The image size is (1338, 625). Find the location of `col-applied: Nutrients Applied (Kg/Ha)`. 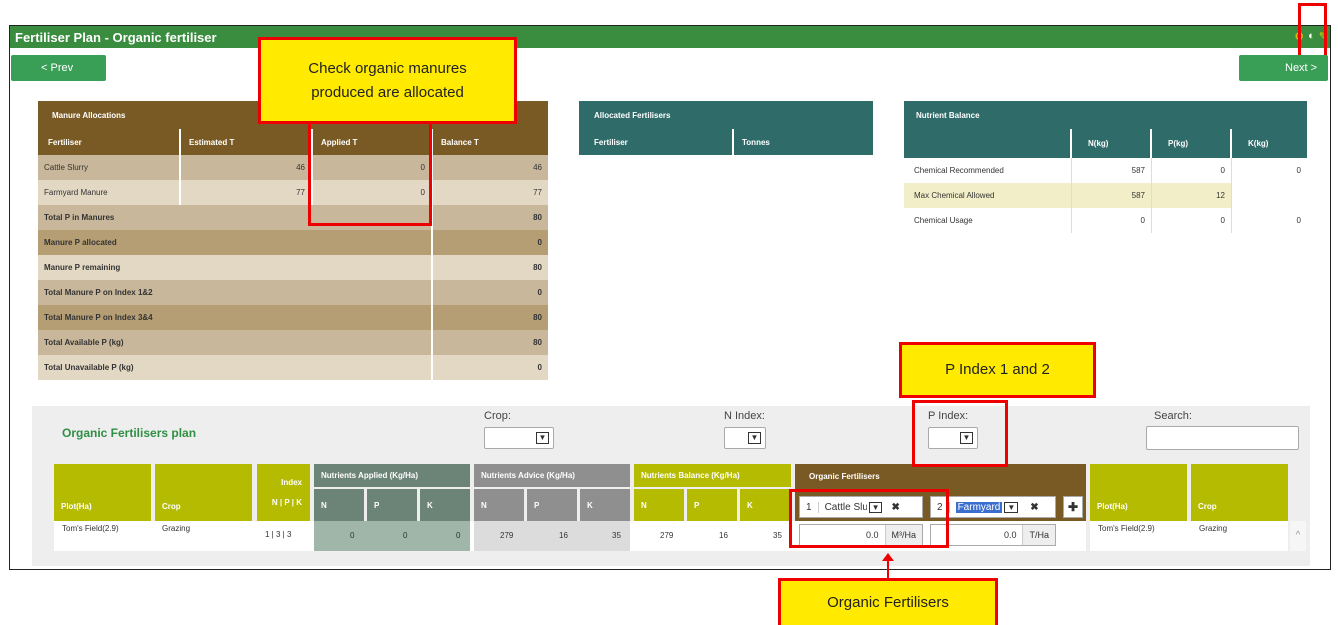

col-applied: Nutrients Applied (Kg/Ha) is located at coordinates (392, 475).